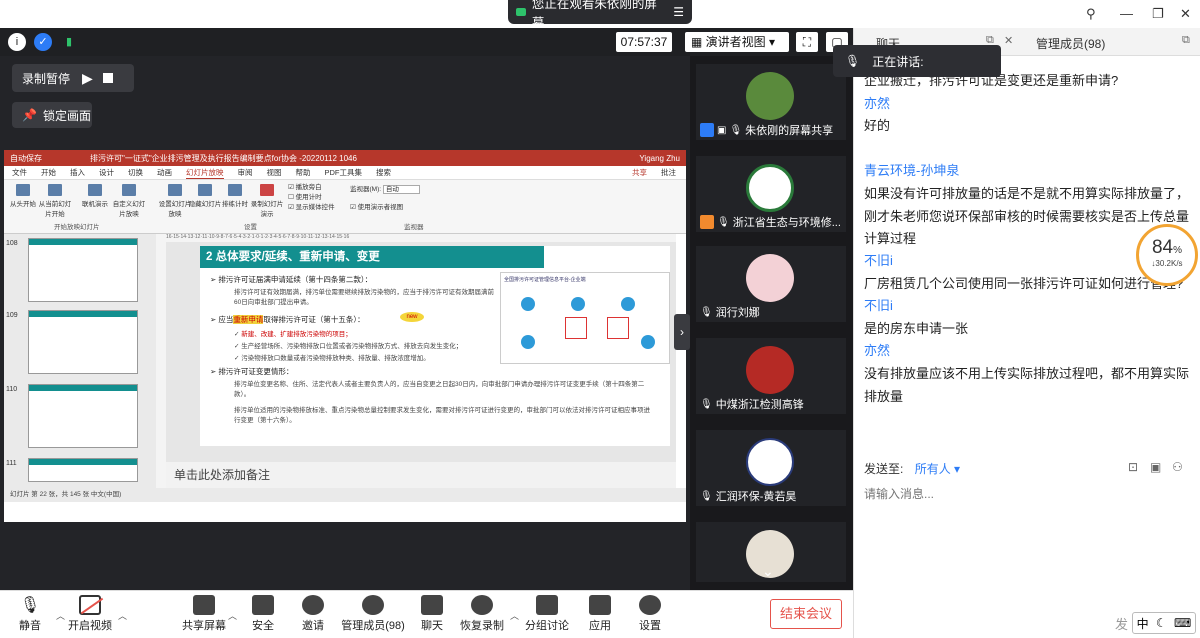  I want to click on slide-bullet-2: ➢ 应当重新申请取得排污许可证（第十五条）：, so click(287, 319).